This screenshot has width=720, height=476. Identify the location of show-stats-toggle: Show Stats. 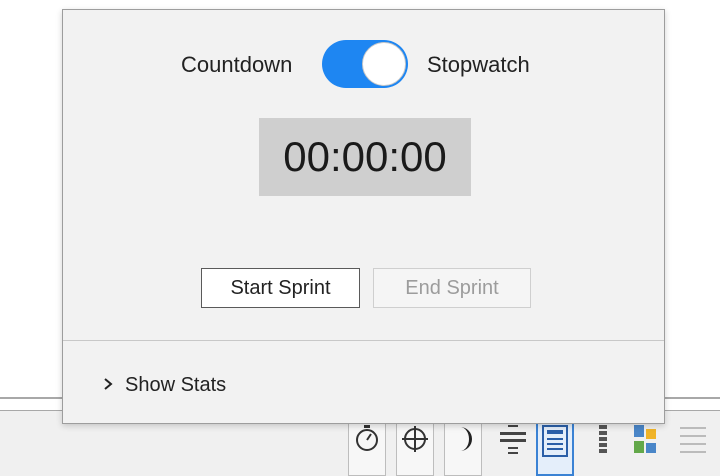
(164, 385).